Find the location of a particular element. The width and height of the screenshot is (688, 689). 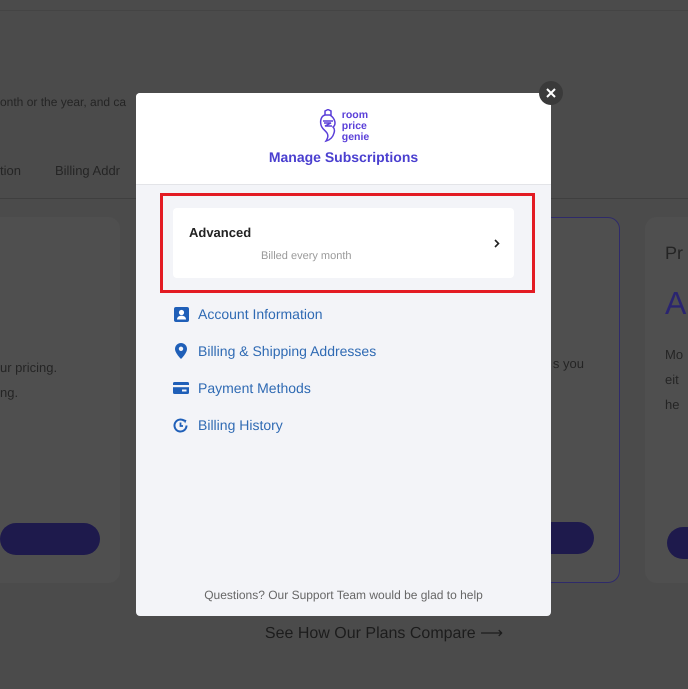

close-icon is located at coordinates (551, 93).